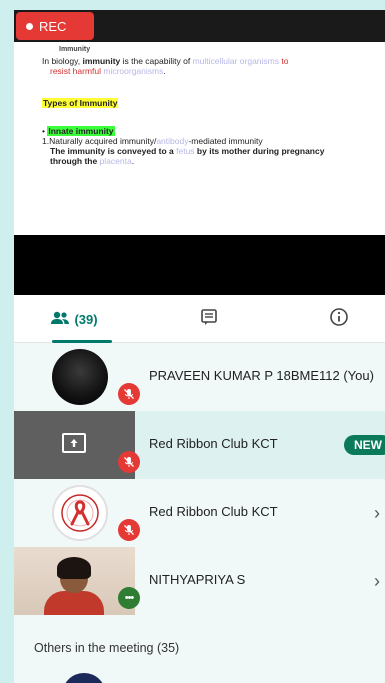 The width and height of the screenshot is (385, 683). I want to click on link-multicellular: multicellular organisms, so click(236, 61).